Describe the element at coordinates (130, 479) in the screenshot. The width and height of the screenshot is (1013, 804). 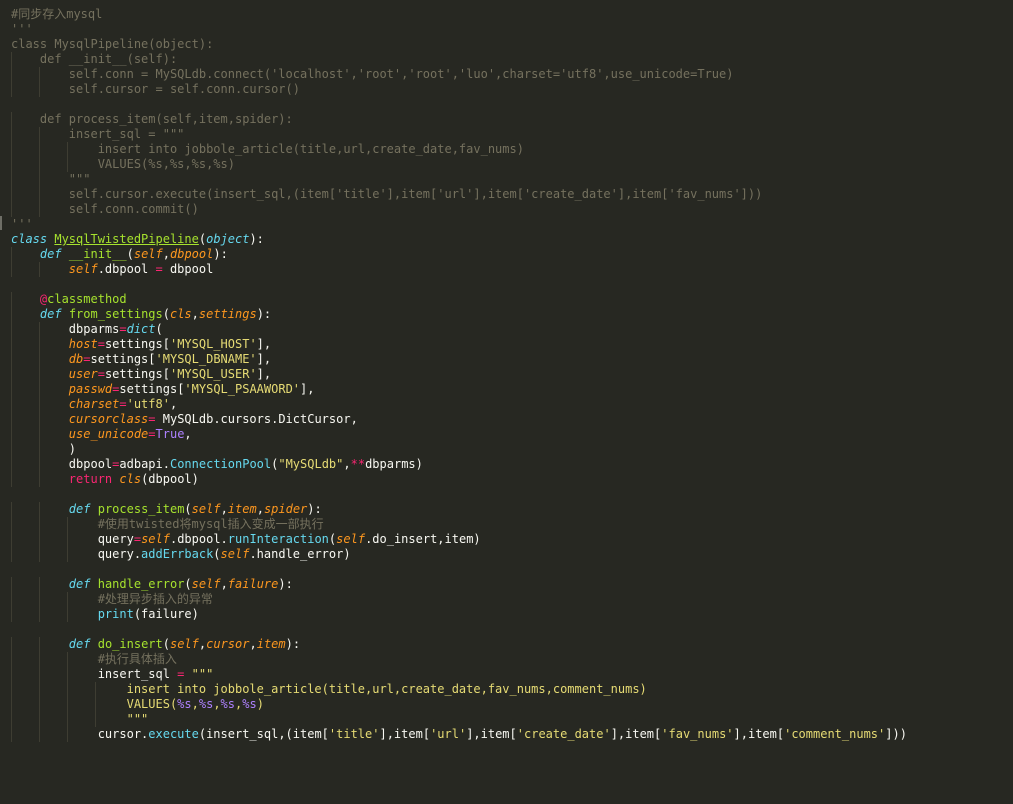
I see `code-token: cls` at that location.